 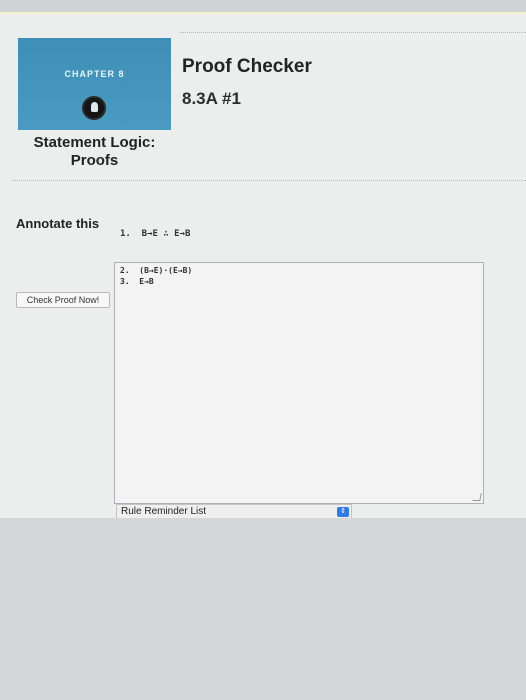 What do you see at coordinates (343, 512) in the screenshot?
I see `select-arrows-icon: ⇕` at bounding box center [343, 512].